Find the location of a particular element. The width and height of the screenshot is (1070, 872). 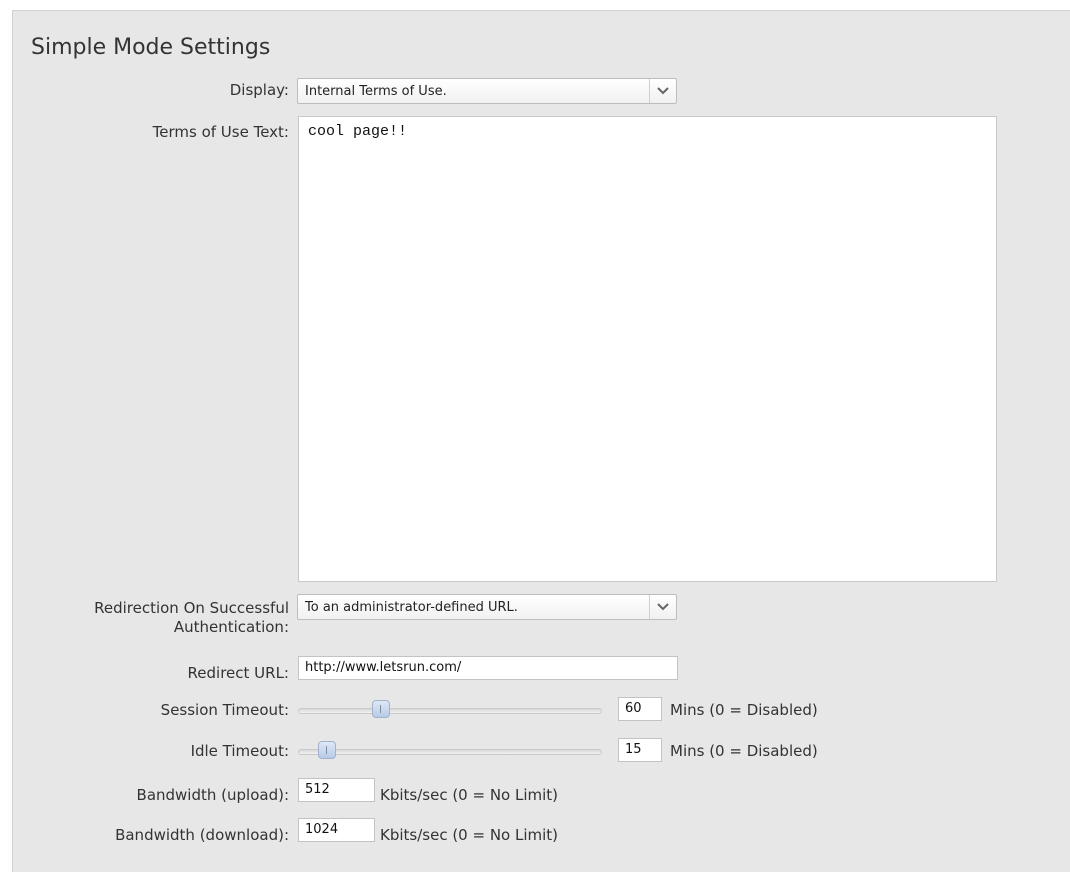

redirect-url-input: http://www.letsrun.com/ is located at coordinates (488, 668).